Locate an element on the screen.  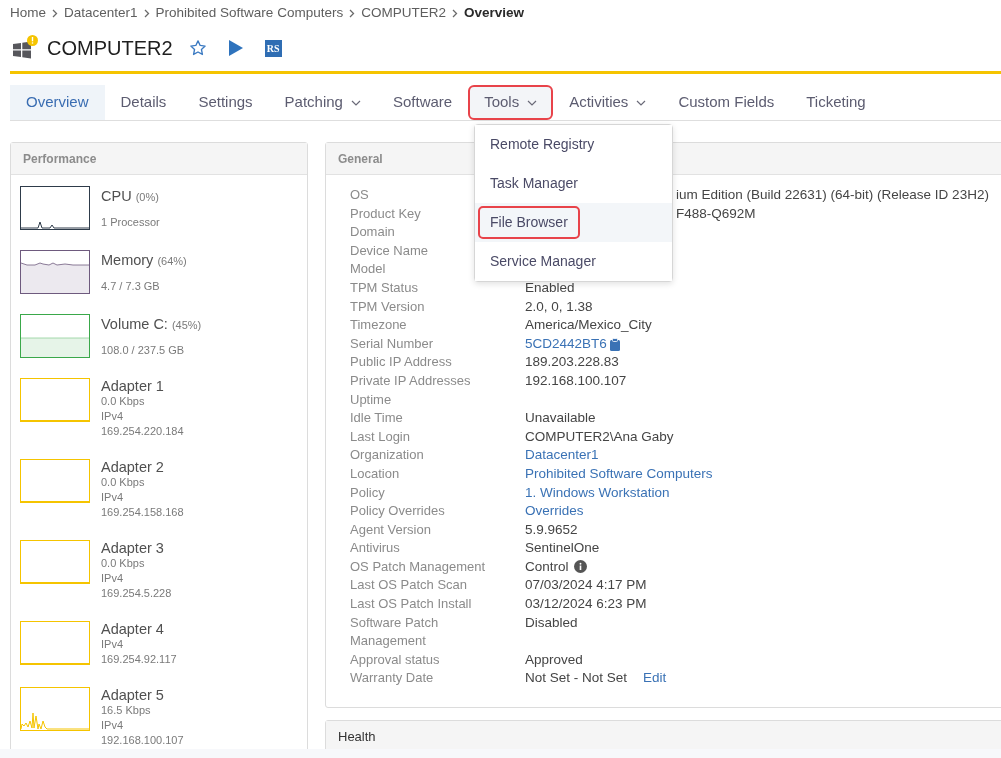
metric-percent: (45%) is located at coordinates (186, 325).